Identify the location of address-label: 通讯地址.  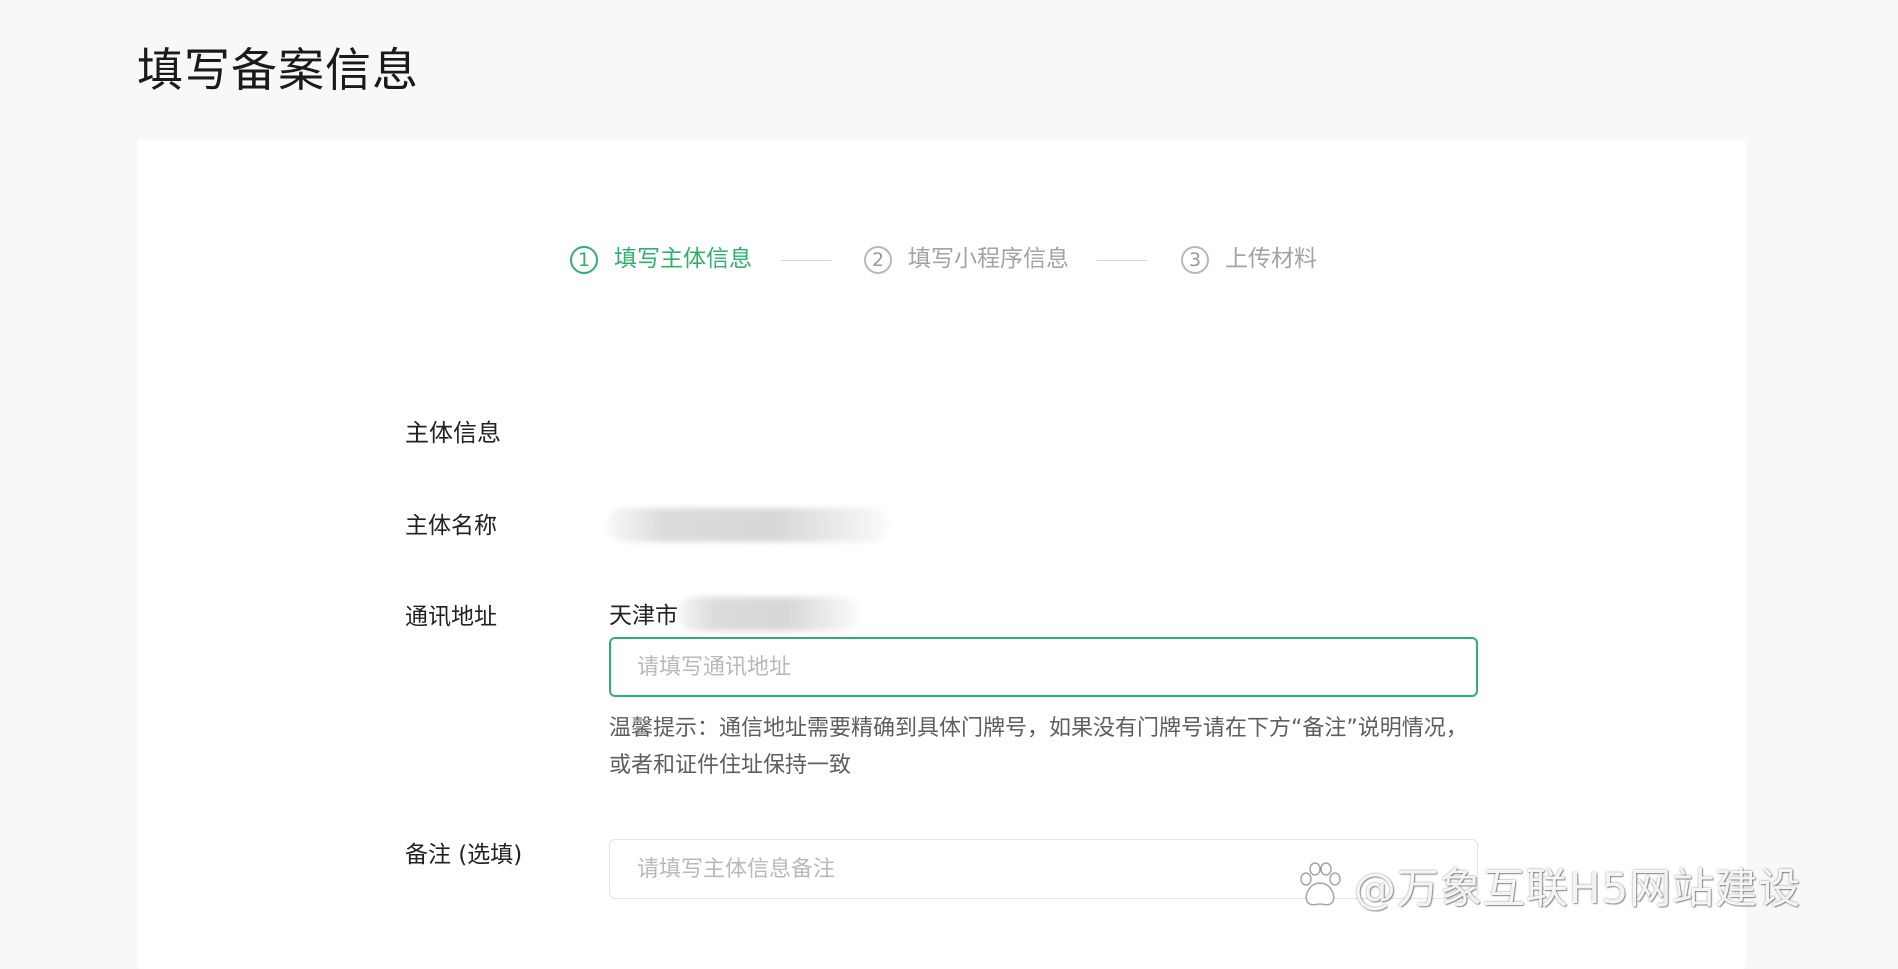
(451, 617).